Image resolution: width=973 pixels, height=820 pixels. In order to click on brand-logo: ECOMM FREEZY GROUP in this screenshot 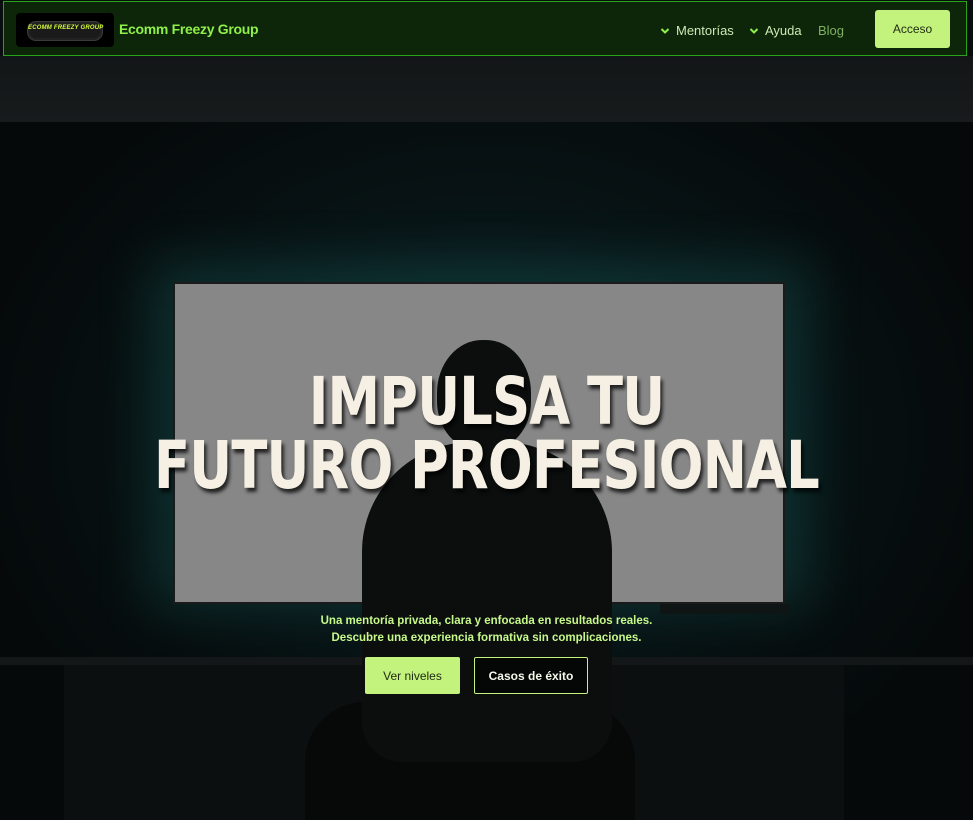, I will do `click(65, 30)`.